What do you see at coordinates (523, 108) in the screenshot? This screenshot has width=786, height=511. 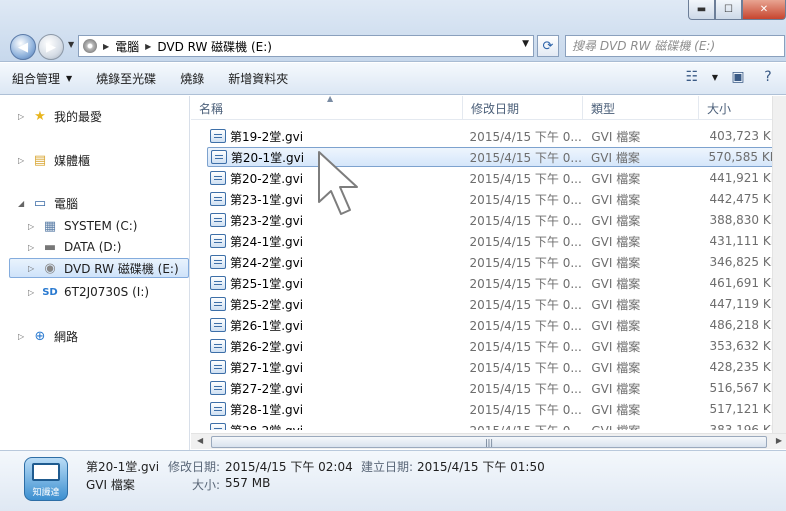 I see `column-header-date: 修改日期` at bounding box center [523, 108].